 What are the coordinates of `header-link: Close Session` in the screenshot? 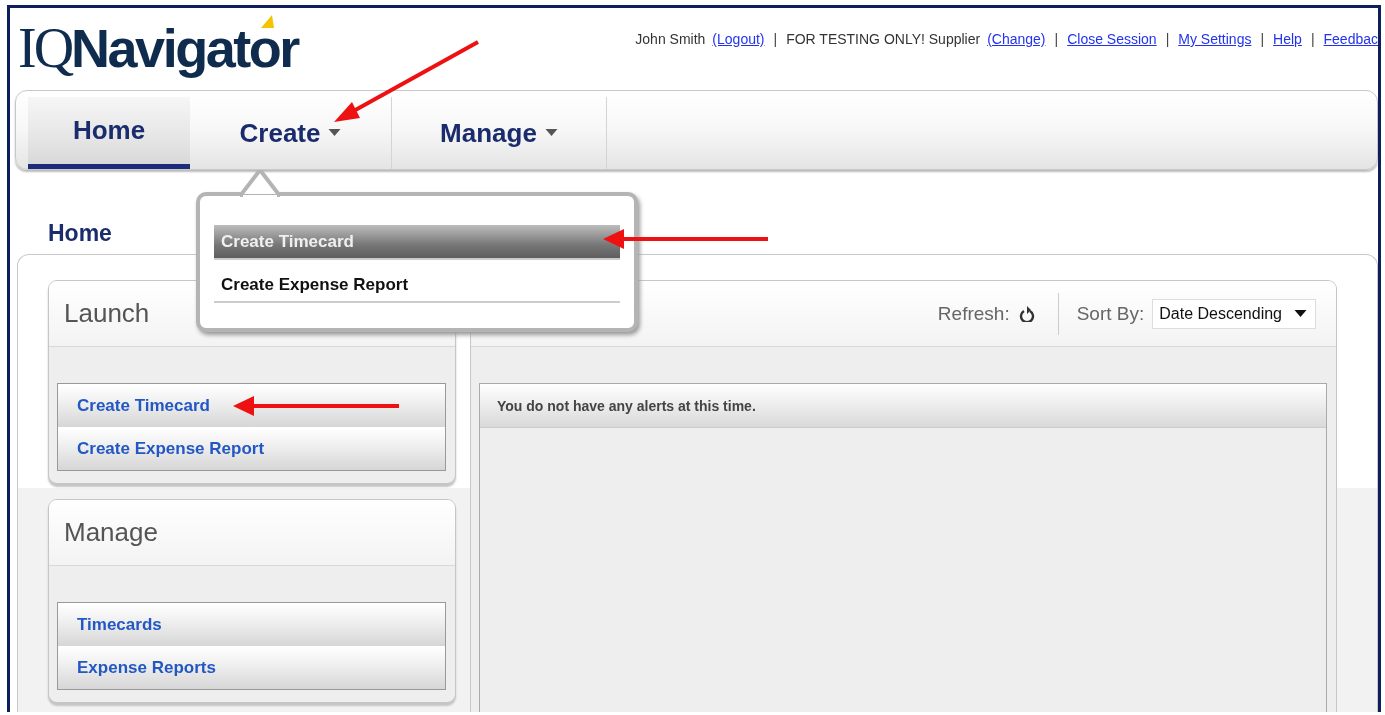 It's located at (1112, 39).